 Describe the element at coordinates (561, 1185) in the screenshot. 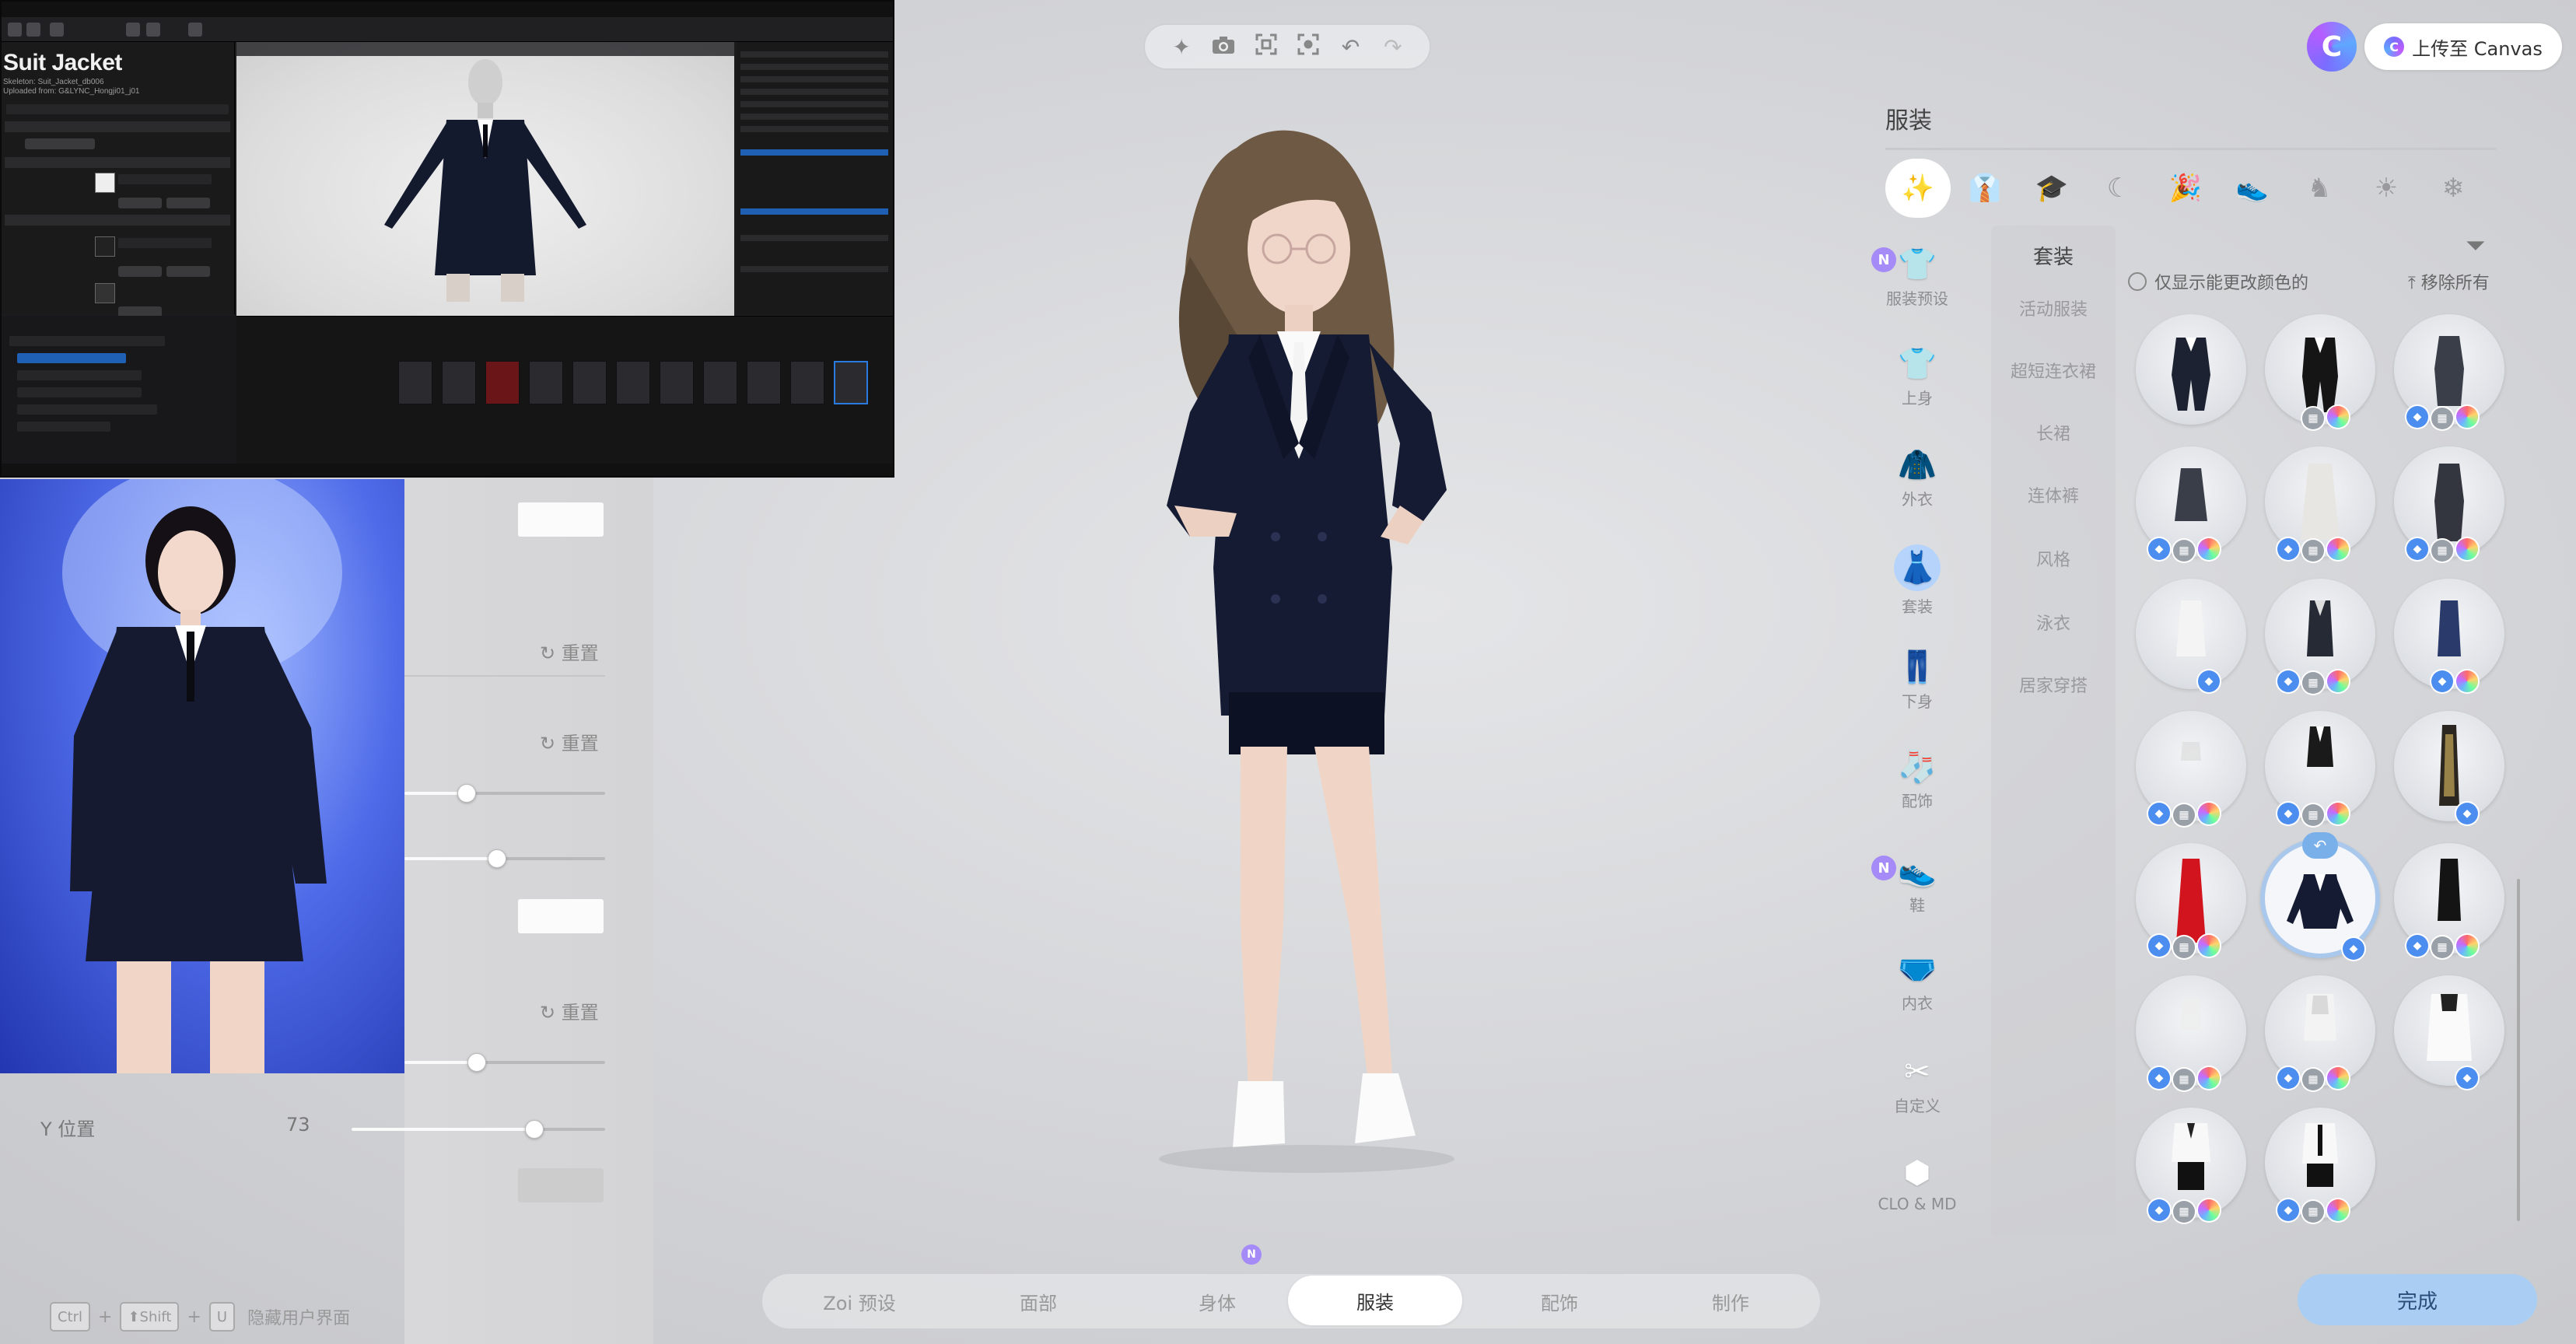

I see `color-value-box-disabled` at that location.